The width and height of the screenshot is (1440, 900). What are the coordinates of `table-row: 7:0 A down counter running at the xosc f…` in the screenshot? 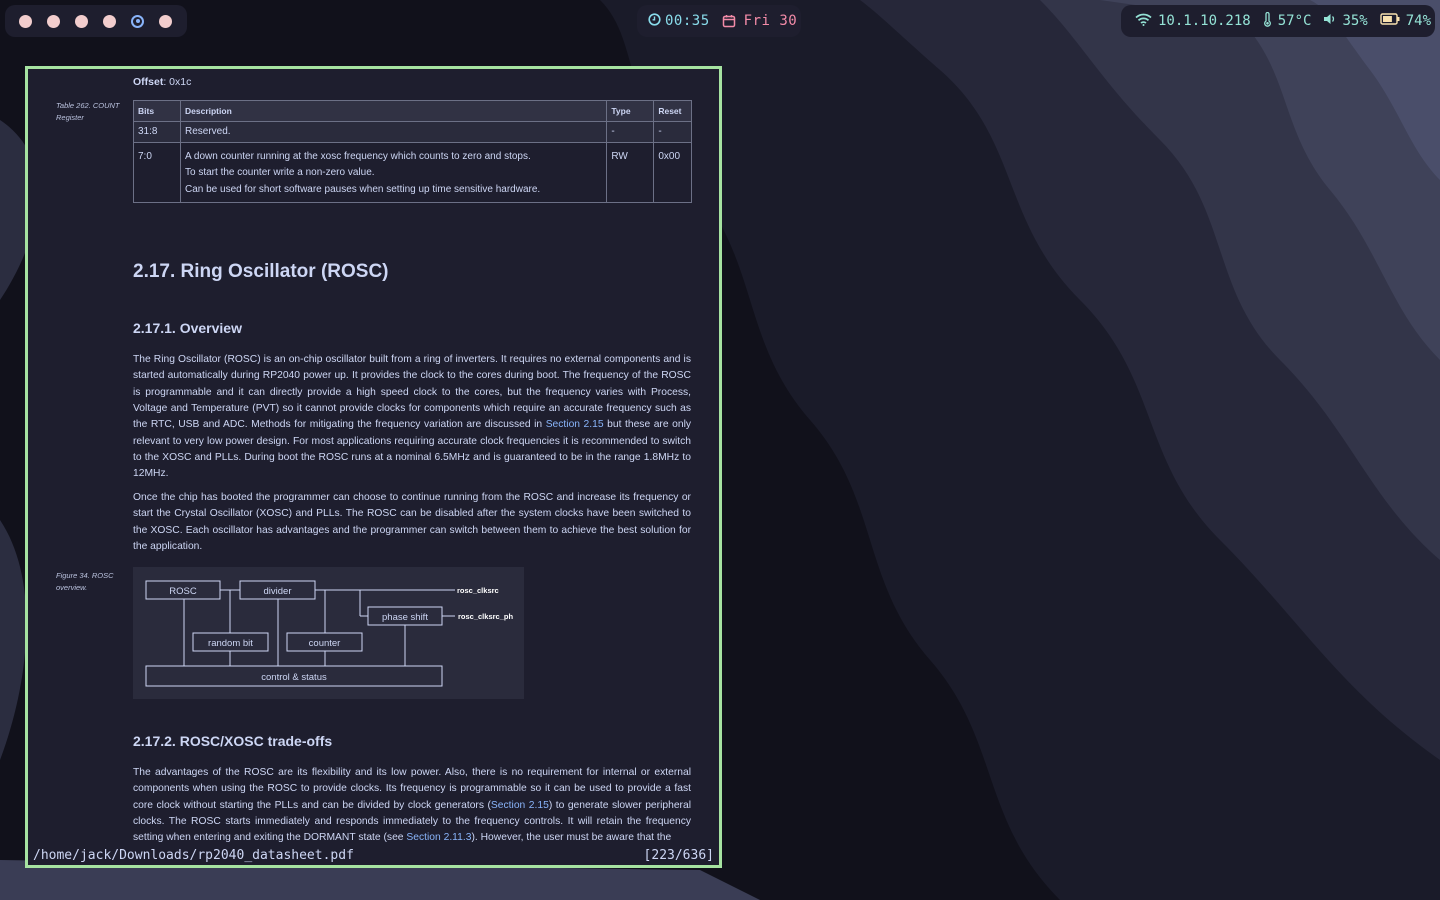 It's located at (412, 172).